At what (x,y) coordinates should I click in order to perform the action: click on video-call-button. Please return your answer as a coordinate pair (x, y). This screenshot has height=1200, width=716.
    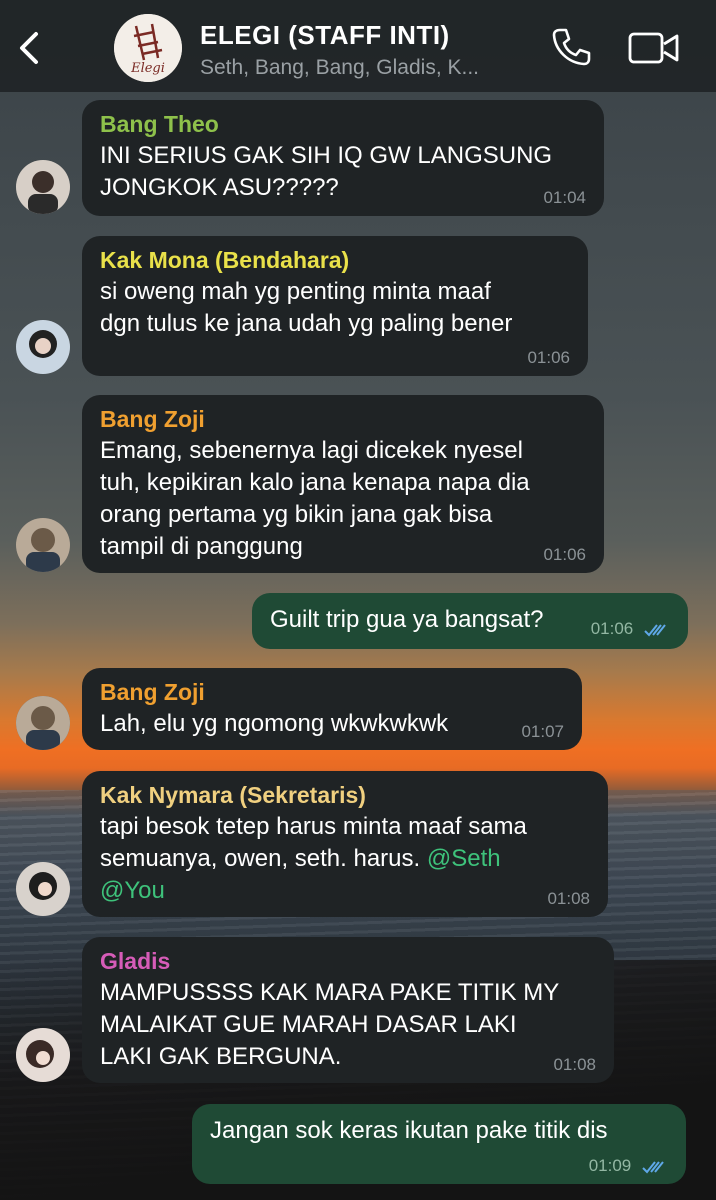
    Looking at the image, I should click on (654, 48).